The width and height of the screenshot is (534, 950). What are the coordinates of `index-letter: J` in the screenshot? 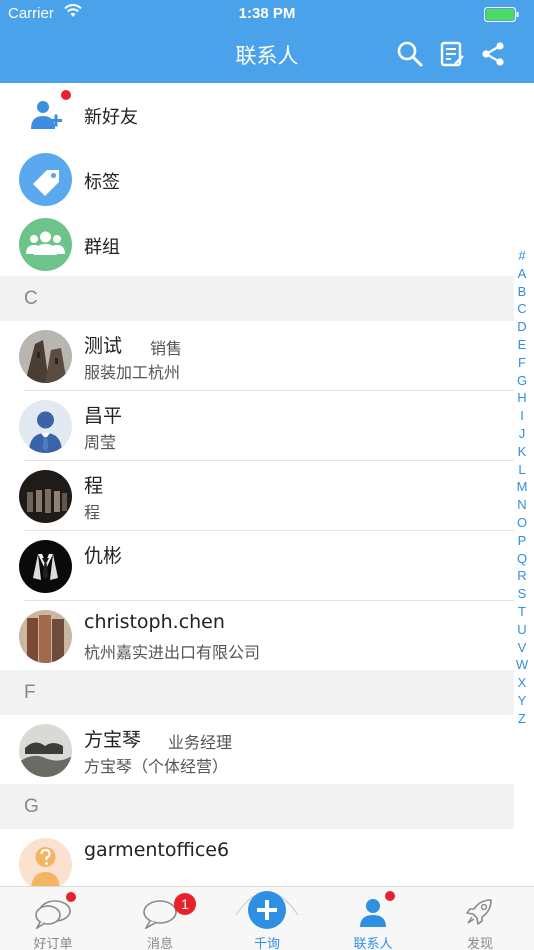 It's located at (522, 434).